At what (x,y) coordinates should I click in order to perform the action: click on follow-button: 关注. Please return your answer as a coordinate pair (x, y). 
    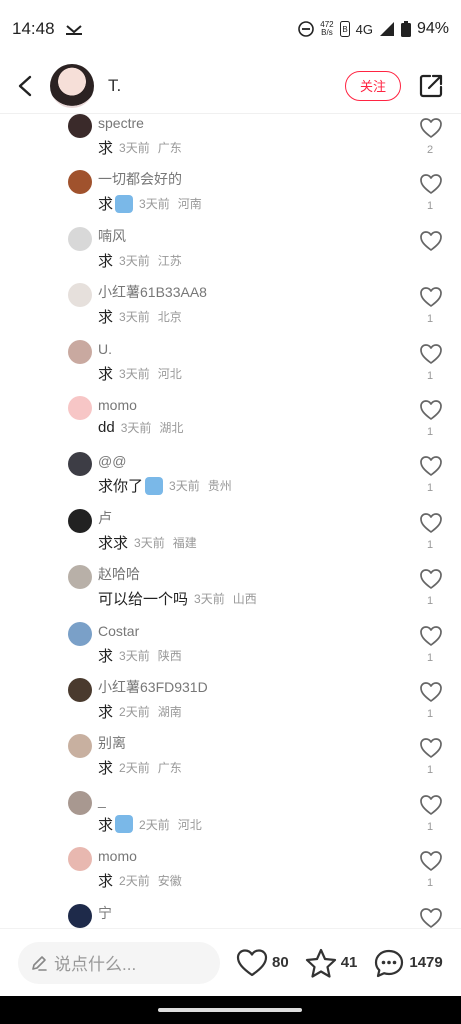
    Looking at the image, I should click on (373, 85).